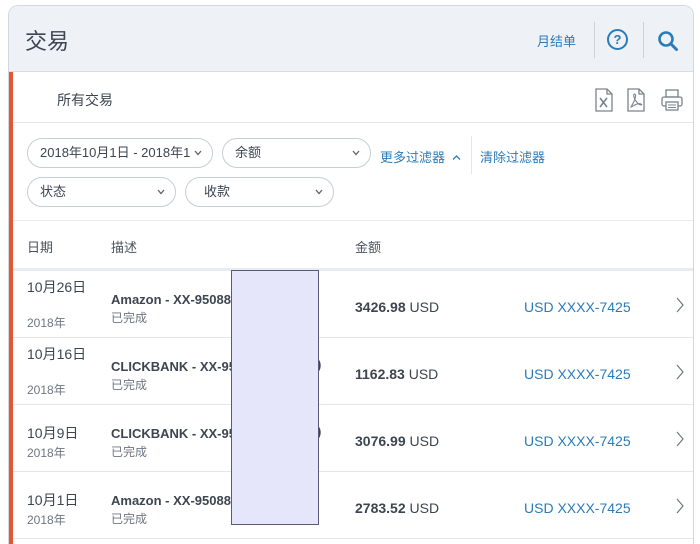 The width and height of the screenshot is (700, 544). I want to click on transaction-date: 10月1日, so click(53, 500).